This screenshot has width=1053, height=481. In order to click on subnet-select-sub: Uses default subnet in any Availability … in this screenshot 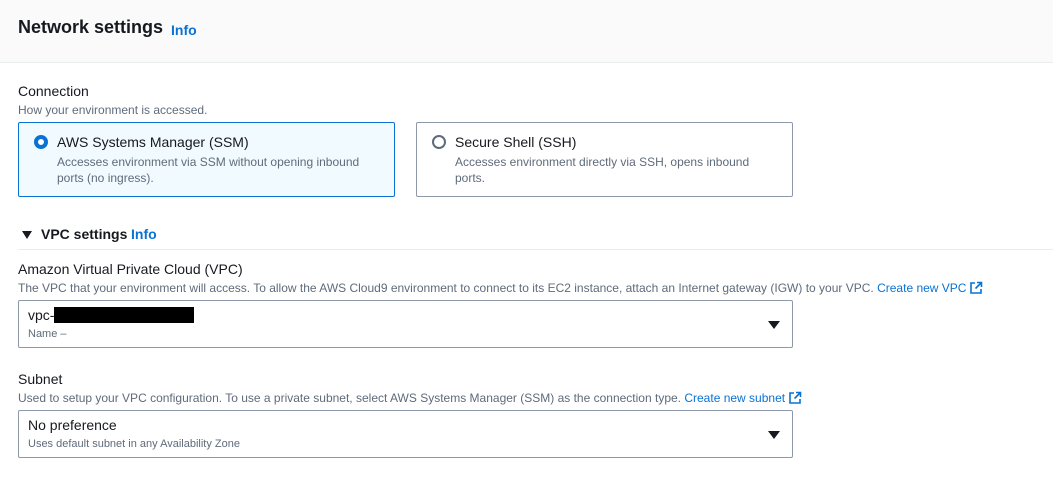, I will do `click(134, 444)`.